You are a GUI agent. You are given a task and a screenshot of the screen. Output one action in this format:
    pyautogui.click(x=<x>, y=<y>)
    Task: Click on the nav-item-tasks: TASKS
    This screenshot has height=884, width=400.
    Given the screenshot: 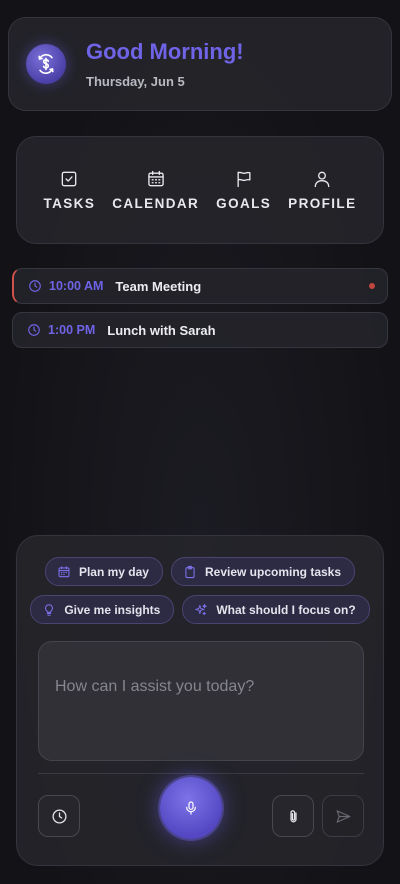 What is the action you would take?
    pyautogui.click(x=69, y=190)
    